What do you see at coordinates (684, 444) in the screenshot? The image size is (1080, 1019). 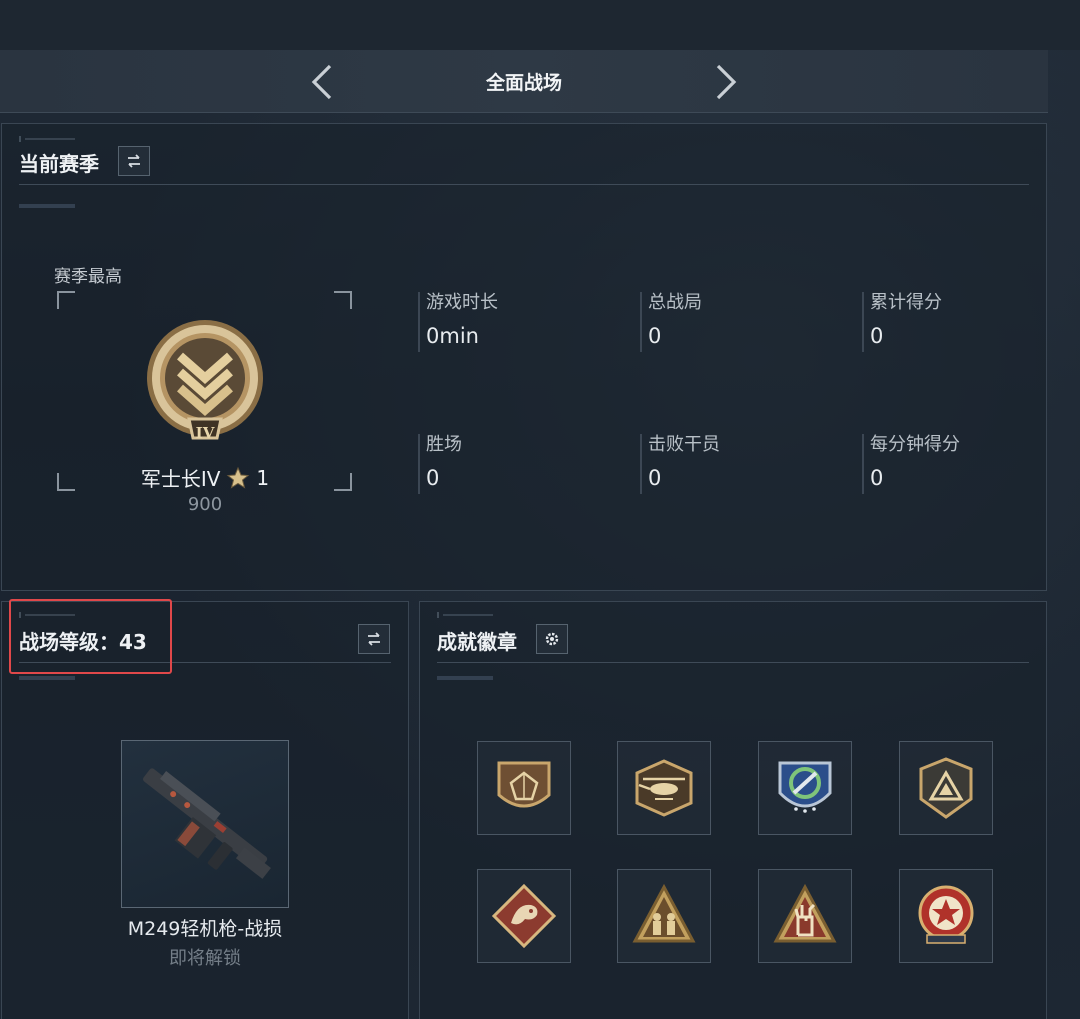 I see `stat-label: 击败干员` at bounding box center [684, 444].